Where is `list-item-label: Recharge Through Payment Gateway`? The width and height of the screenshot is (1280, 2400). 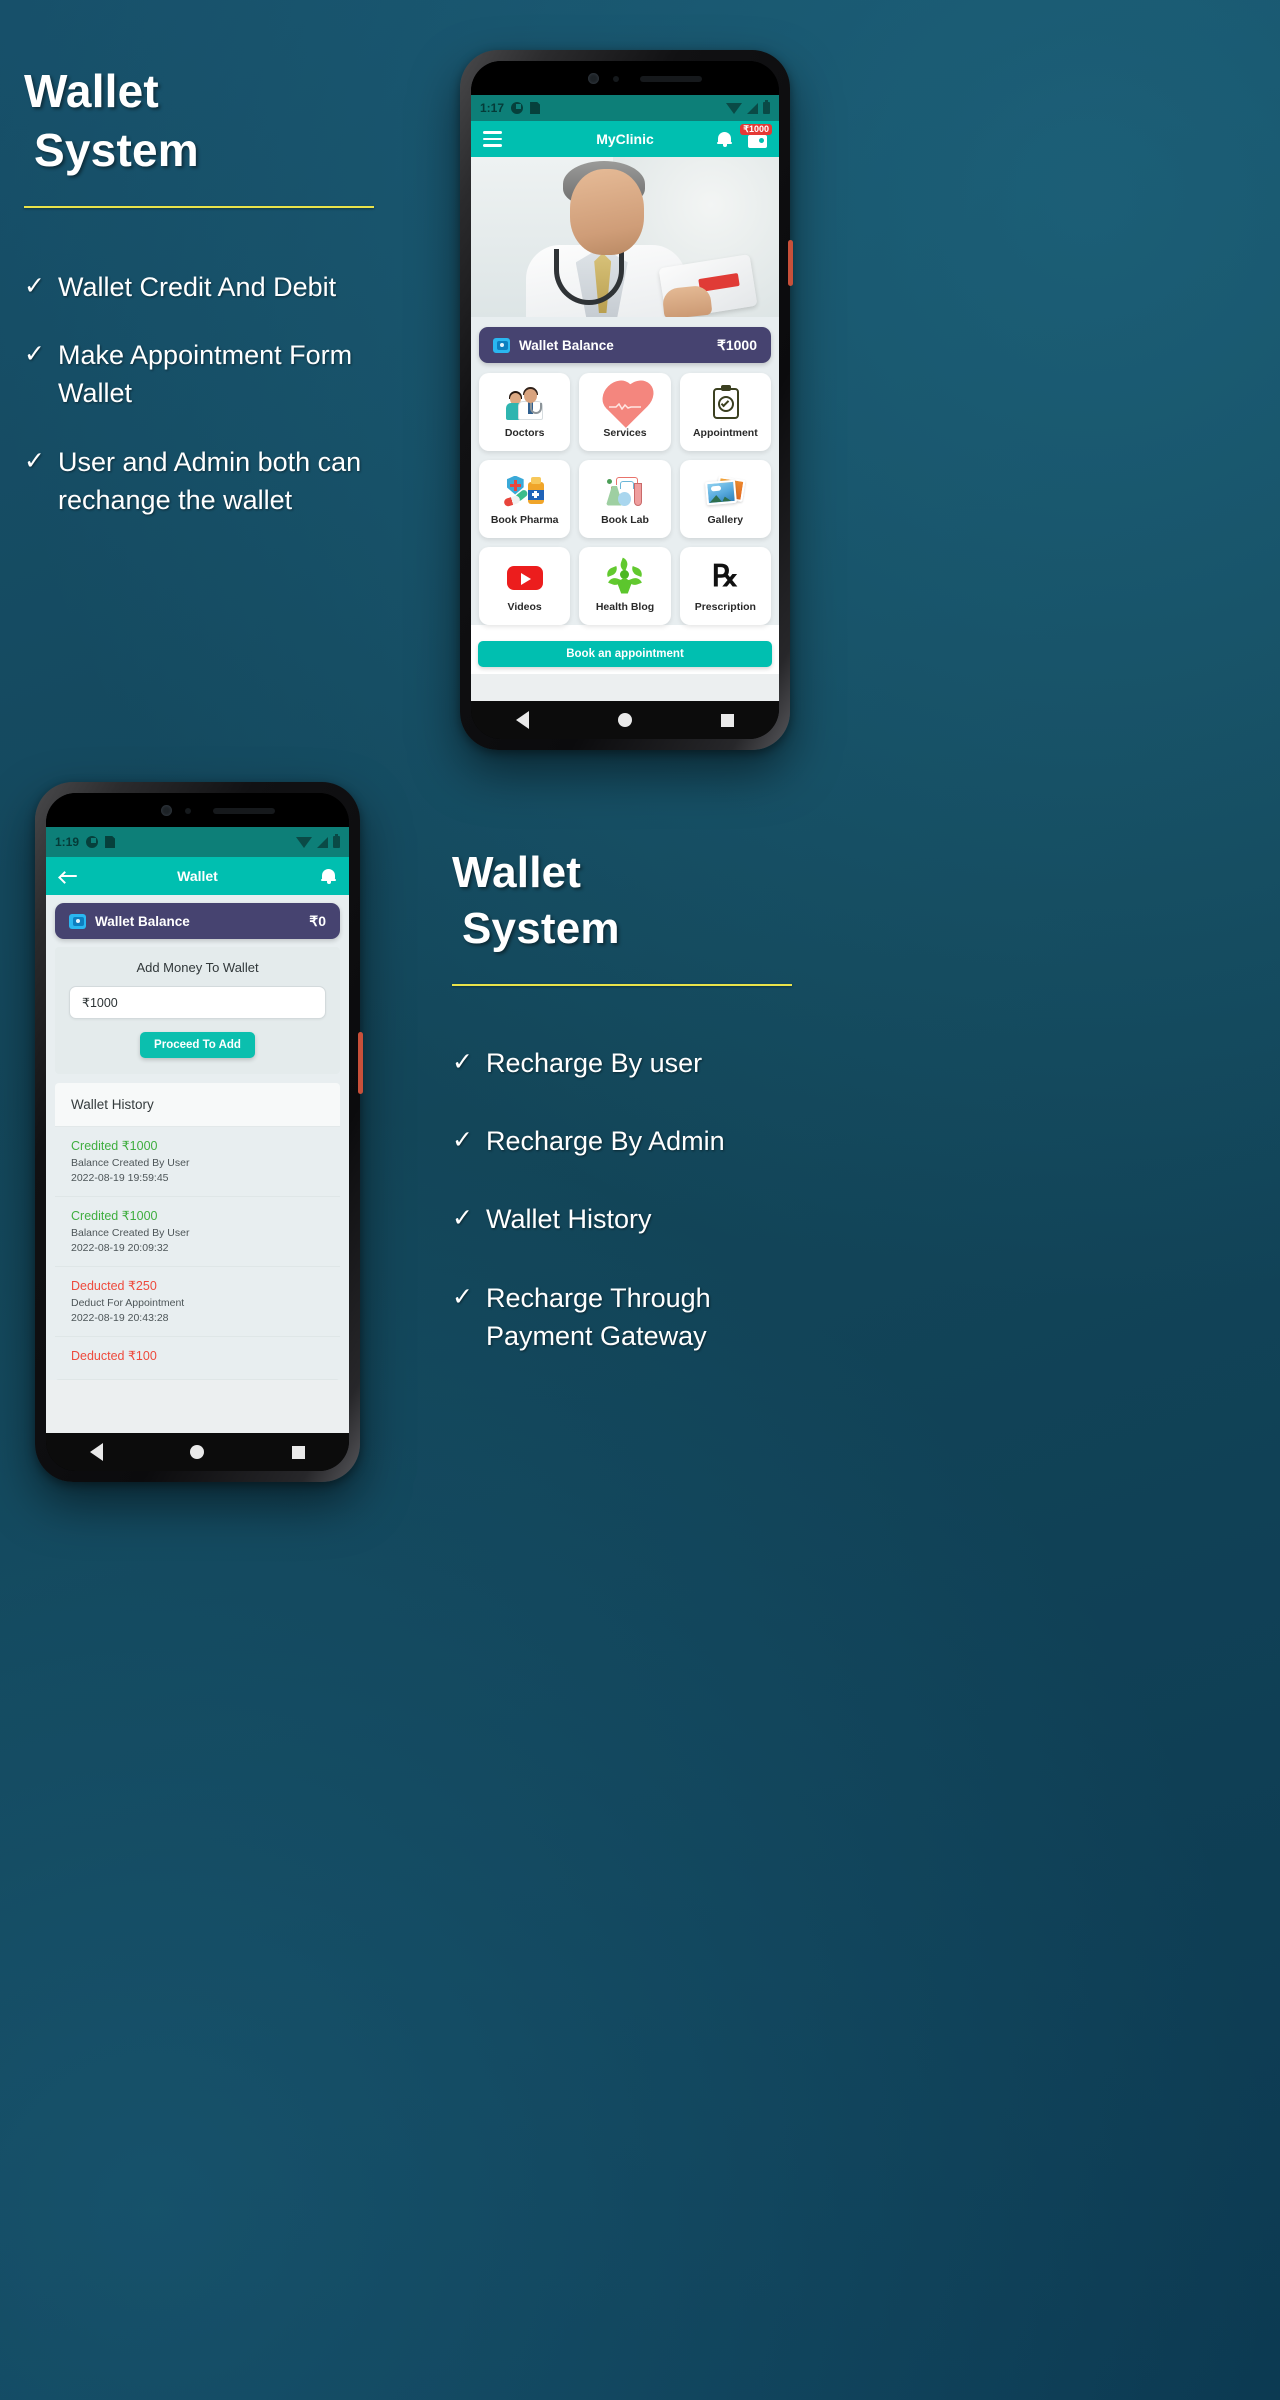 list-item-label: Recharge Through Payment Gateway is located at coordinates (598, 1316).